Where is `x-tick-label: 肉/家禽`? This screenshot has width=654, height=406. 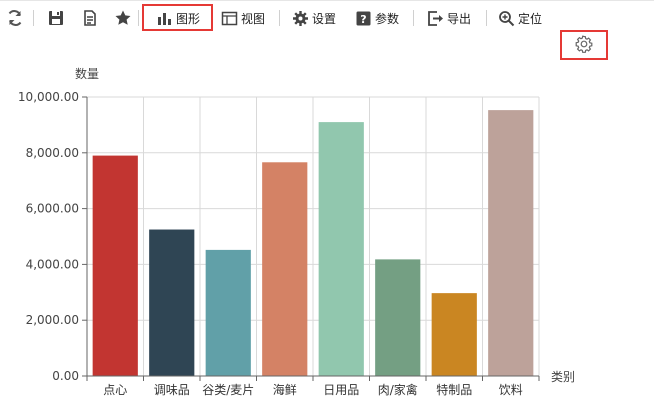
x-tick-label: 肉/家禽 is located at coordinates (398, 389).